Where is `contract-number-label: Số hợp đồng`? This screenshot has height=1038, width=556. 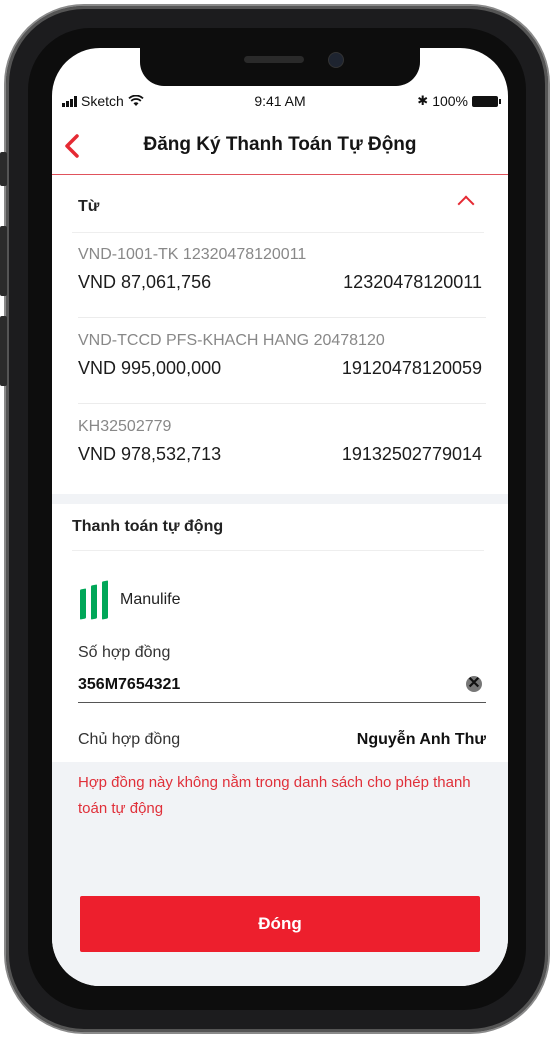
contract-number-label: Số hợp đồng is located at coordinates (124, 652).